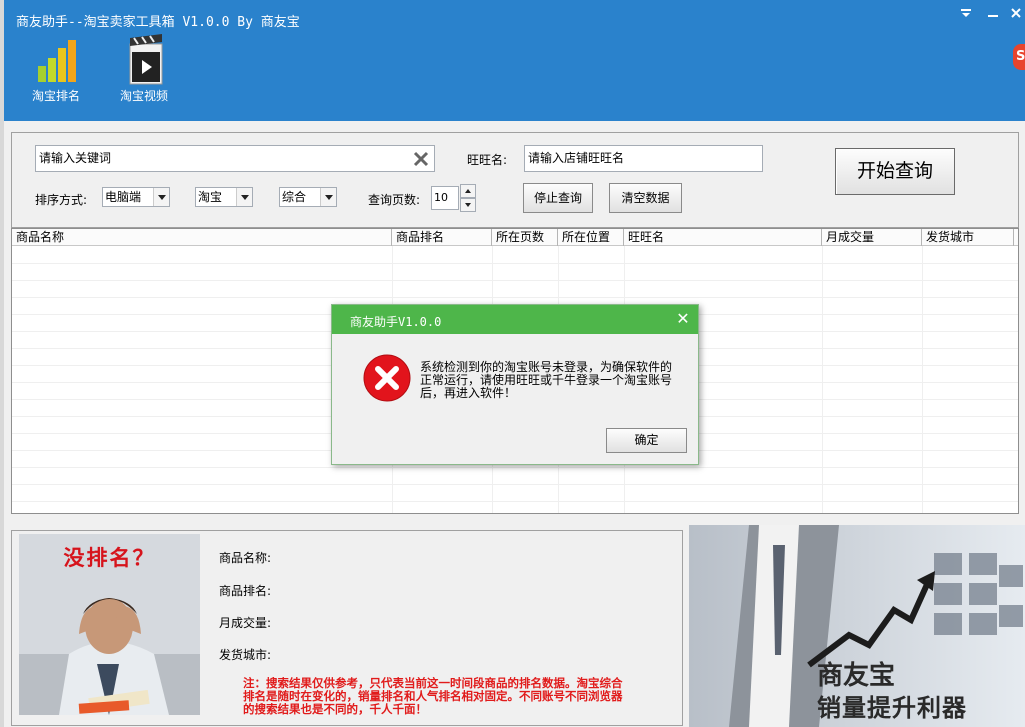 This screenshot has width=1025, height=727. Describe the element at coordinates (143, 96) in the screenshot. I see `toolbar-item-label: 淘宝视频` at that location.